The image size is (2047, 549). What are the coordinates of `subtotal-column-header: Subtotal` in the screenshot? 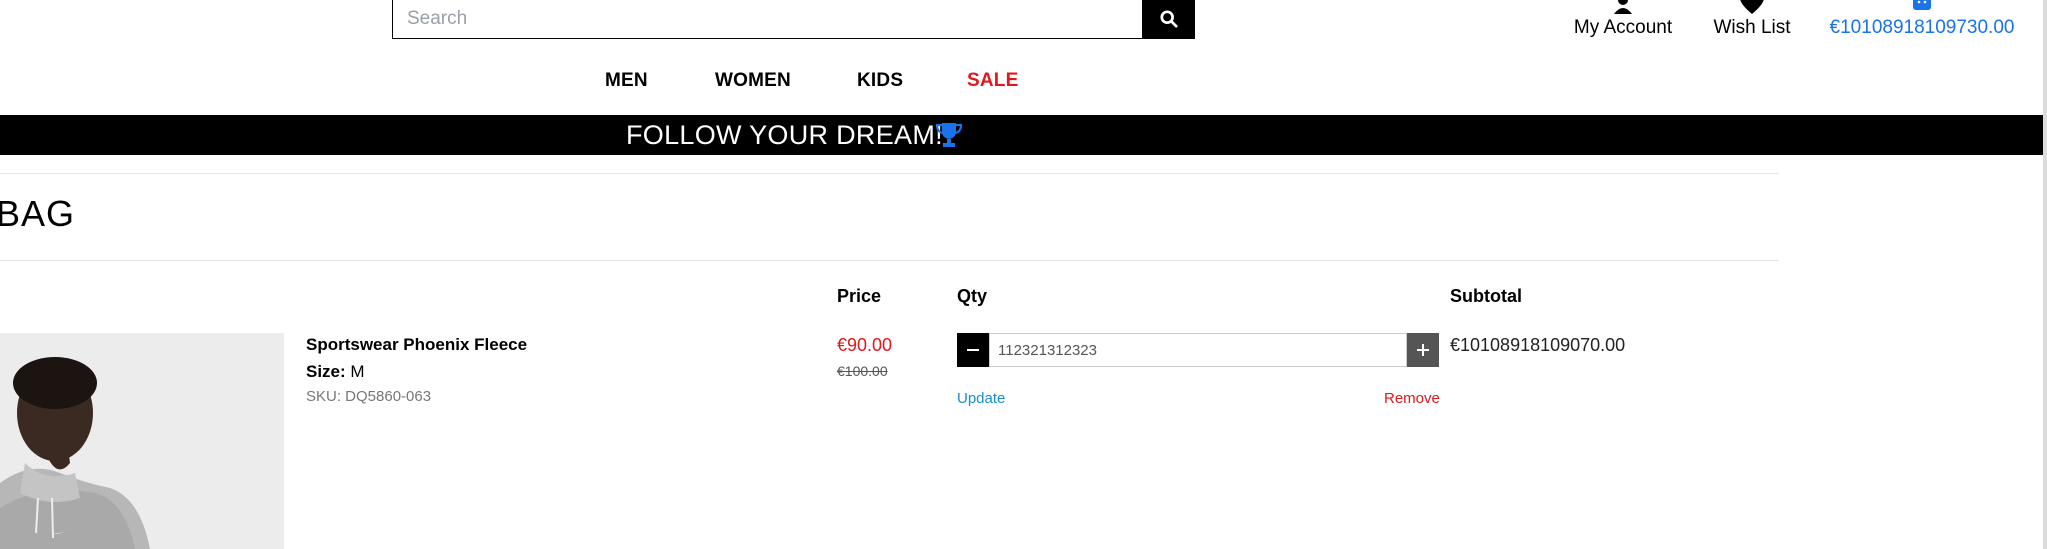 It's located at (1486, 296).